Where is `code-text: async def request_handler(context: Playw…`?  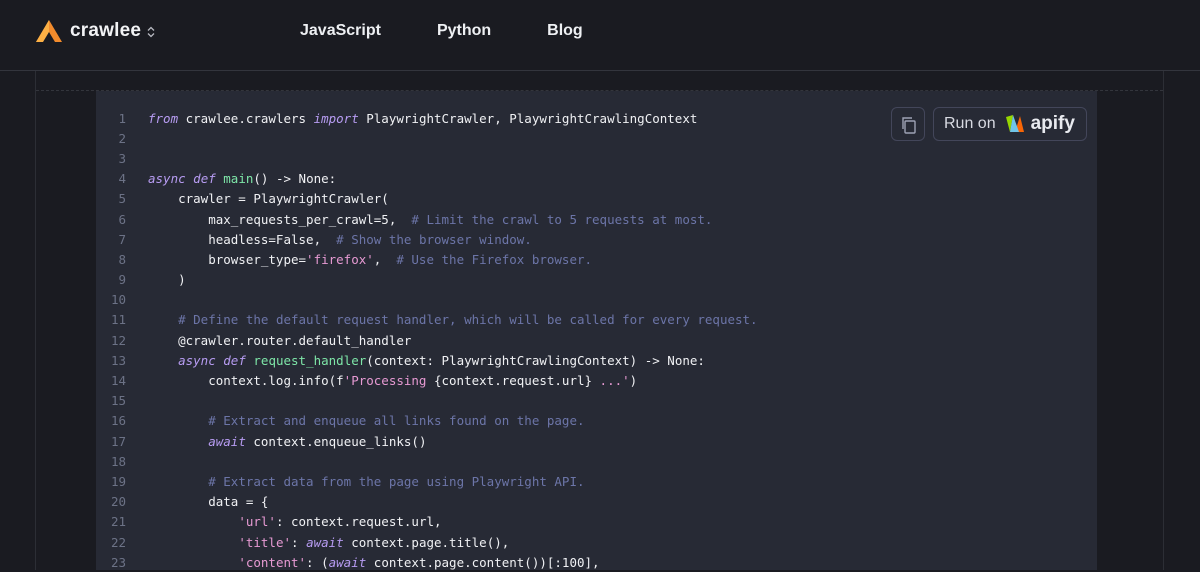
code-text: async def request_handler(context: Playw… is located at coordinates (426, 360).